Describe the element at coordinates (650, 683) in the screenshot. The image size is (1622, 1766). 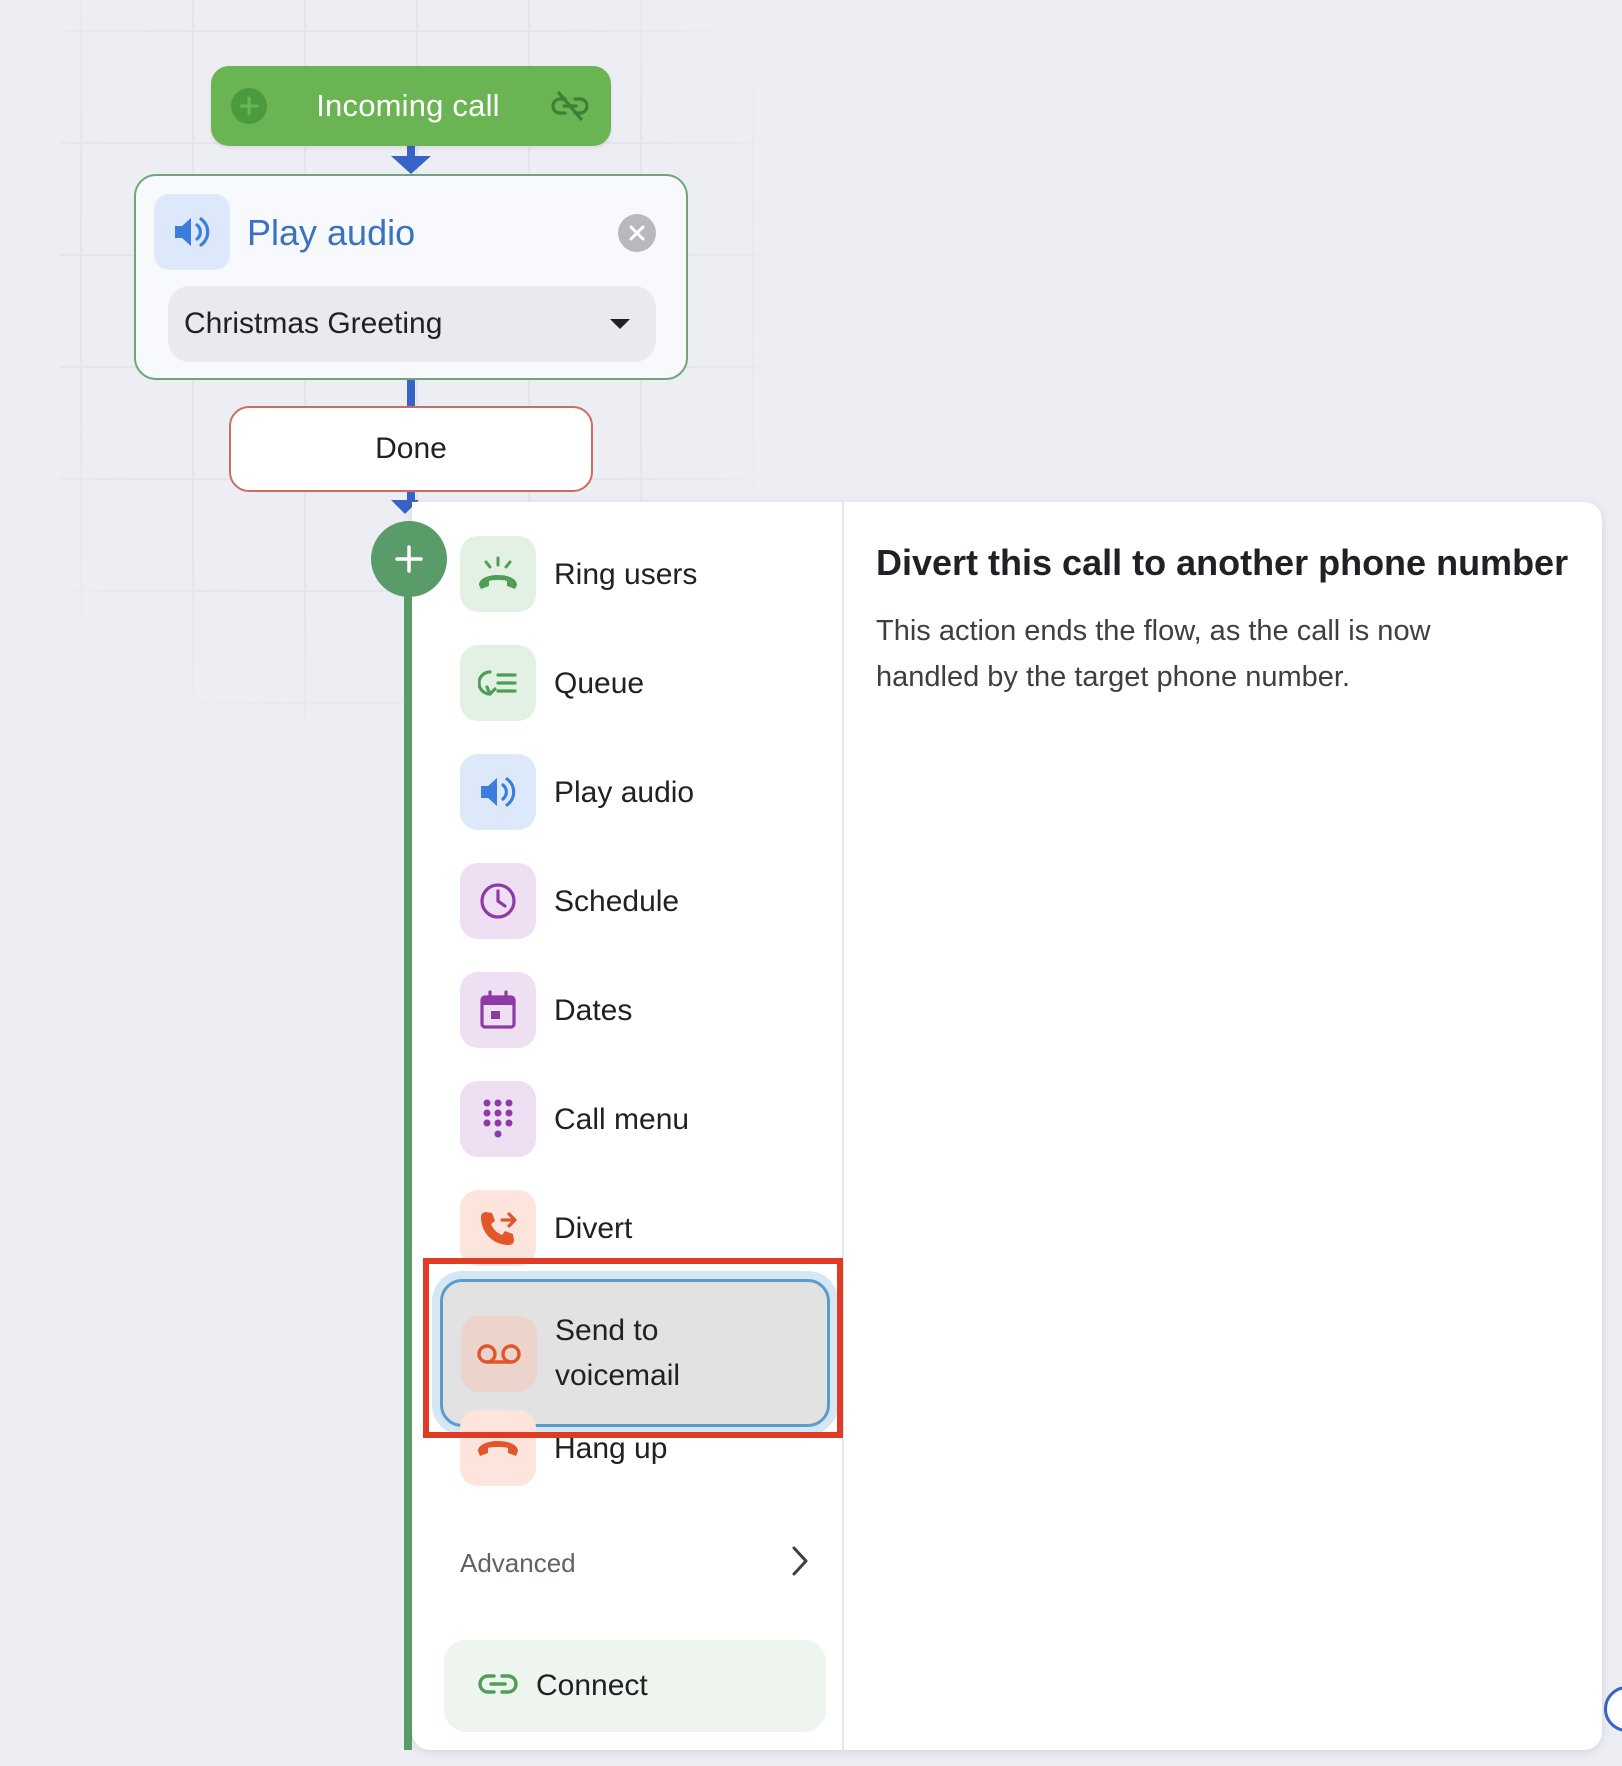
I see `menu-item-queue: Queue` at that location.